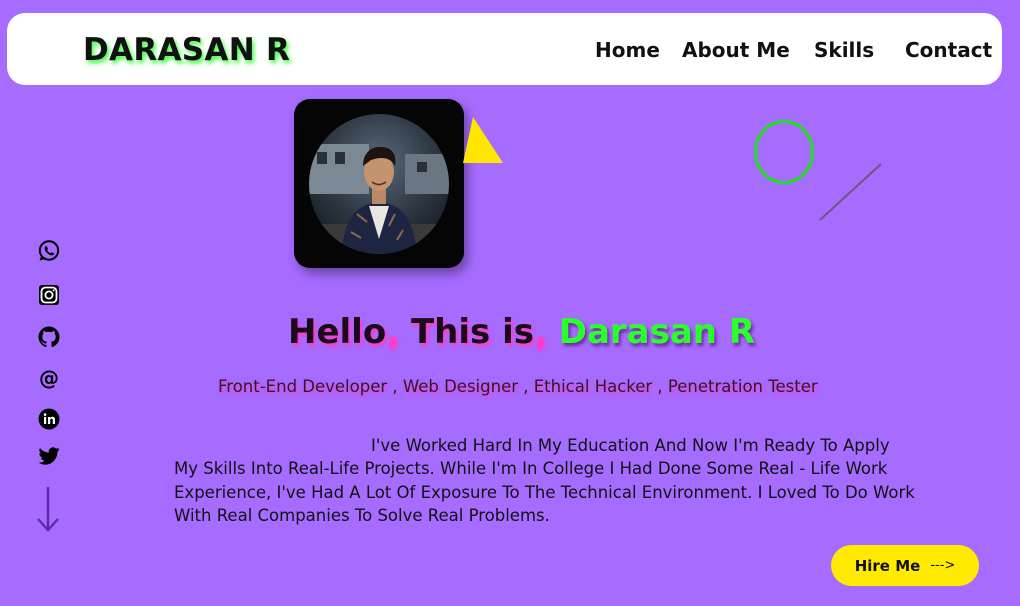  I want to click on nav-contact-link: Contact, so click(948, 50).